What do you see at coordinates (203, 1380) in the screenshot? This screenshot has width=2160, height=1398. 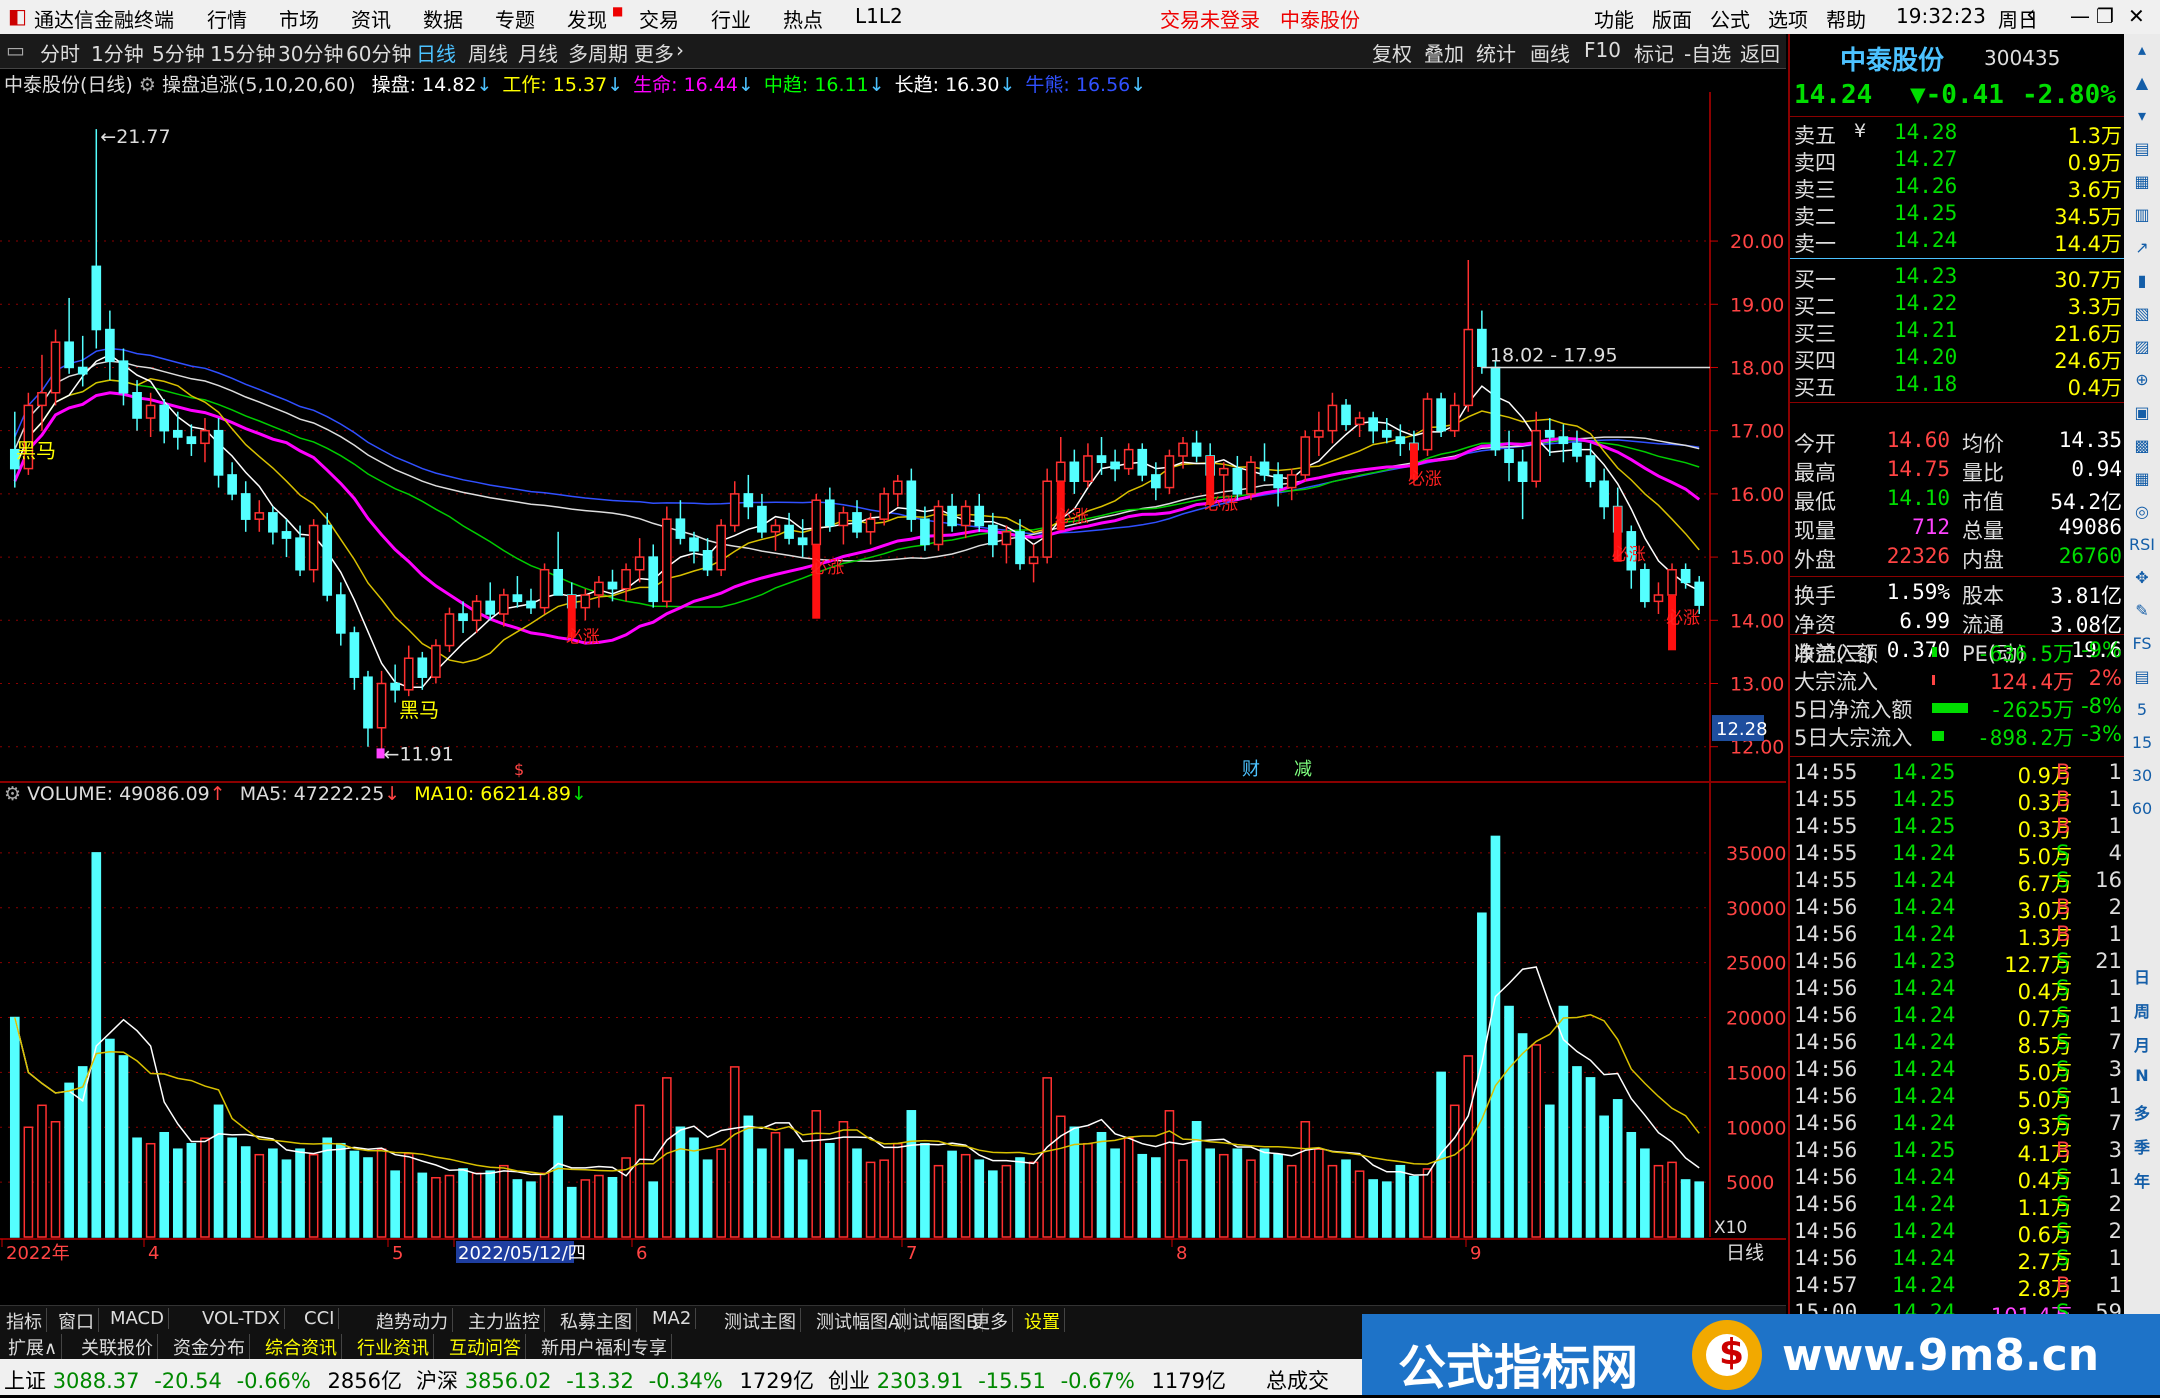 I see `index-quote: 上证 3088.37 -20.54 -0.66% 2856亿` at bounding box center [203, 1380].